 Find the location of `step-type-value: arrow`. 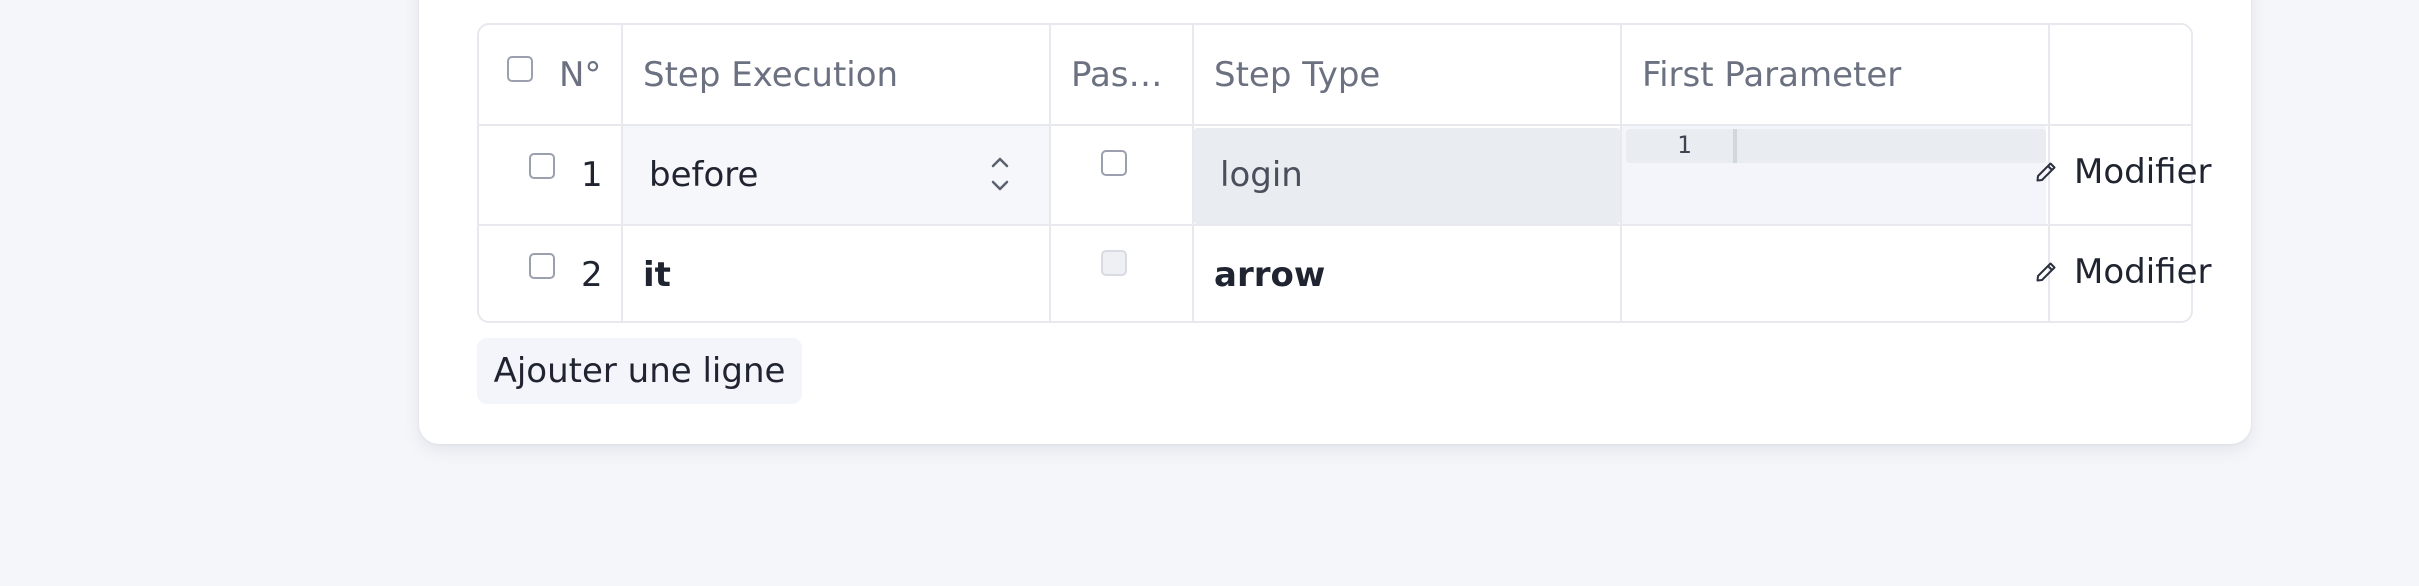

step-type-value: arrow is located at coordinates (1270, 275).